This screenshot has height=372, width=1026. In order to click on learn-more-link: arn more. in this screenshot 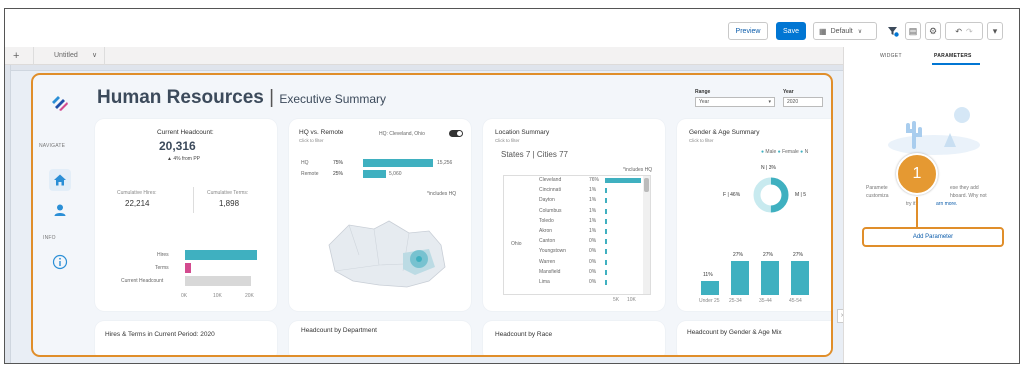, I will do `click(946, 204)`.